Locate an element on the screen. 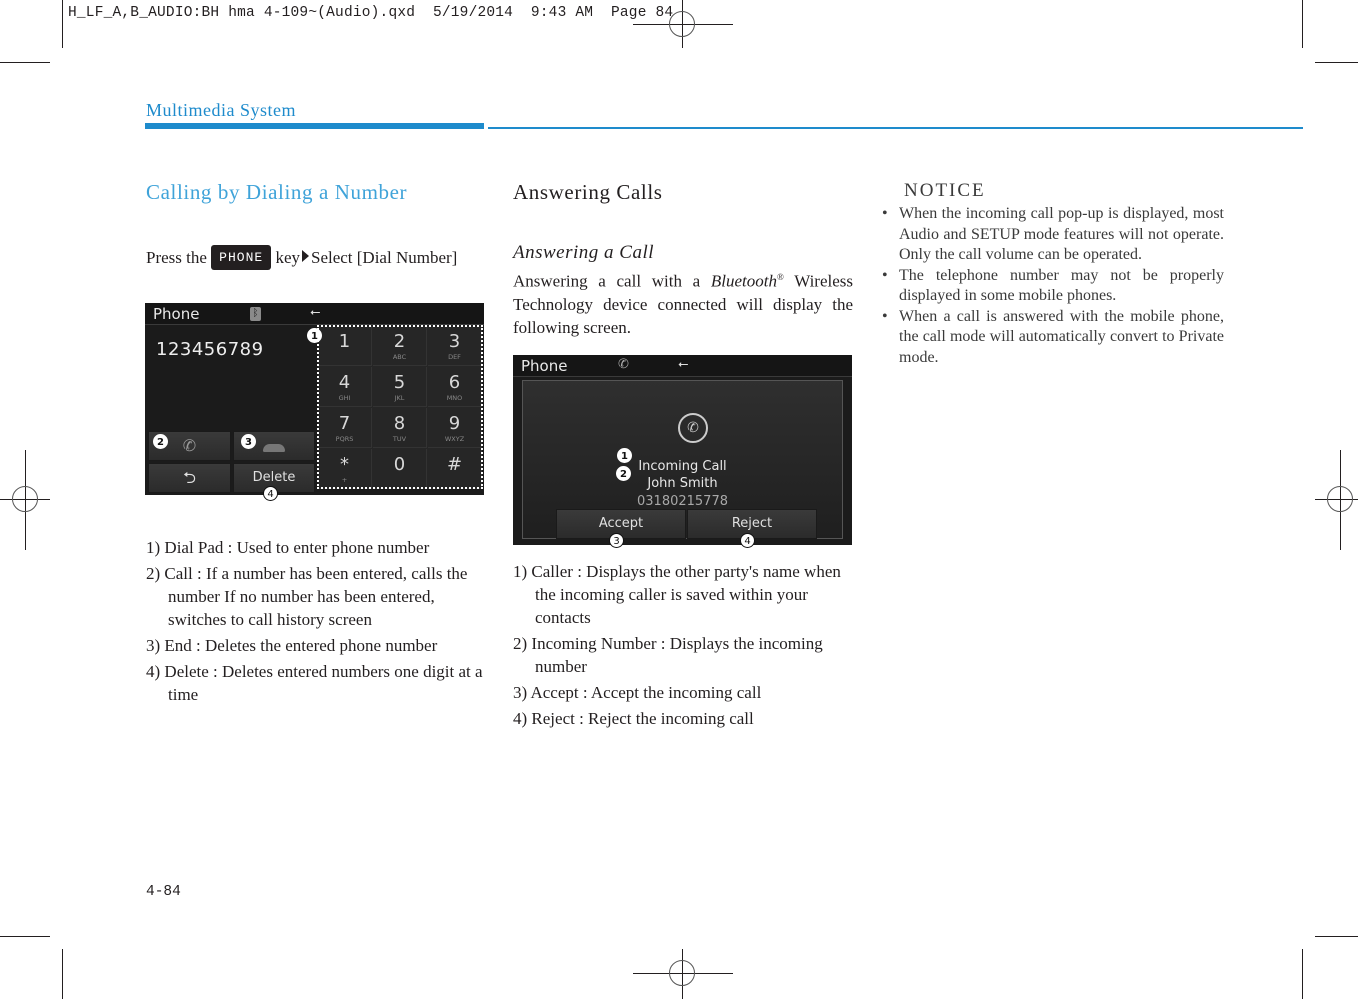 The image size is (1358, 999). heading-calling-by-dialing: Calling by Dialing a Number is located at coordinates (277, 192).